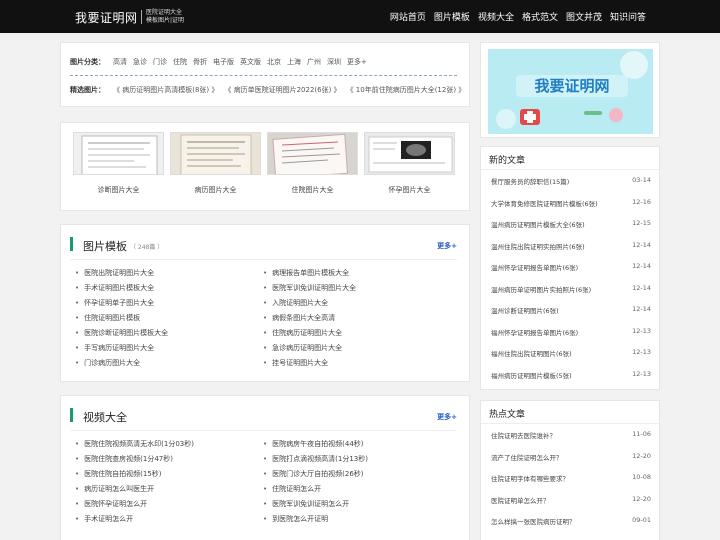 The image size is (720, 540). I want to click on featured-link-1: 《 病历证明图片高清模板(8张) 》, so click(165, 90).